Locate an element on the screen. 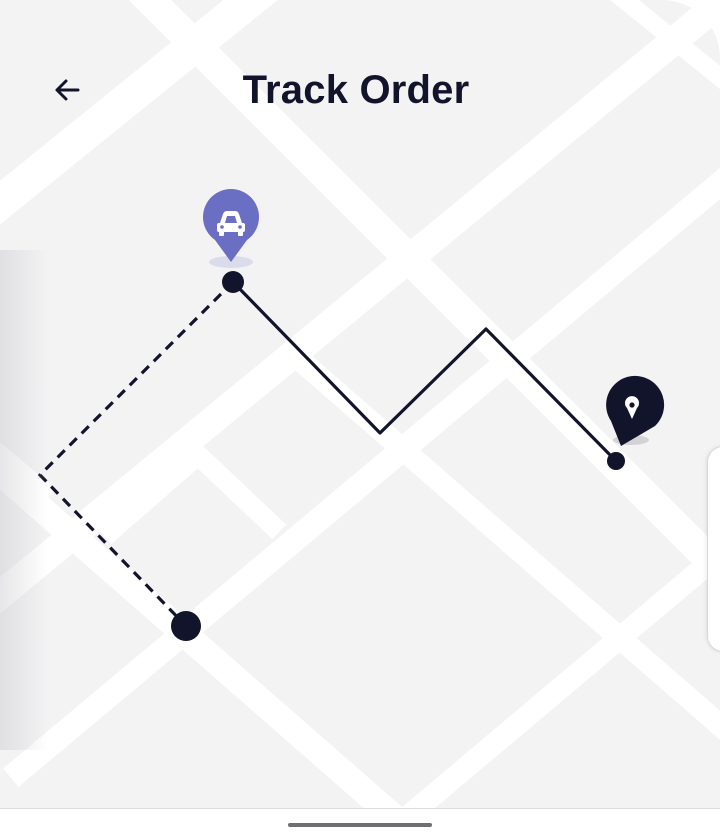 The image size is (720, 839). back-button is located at coordinates (67, 90).